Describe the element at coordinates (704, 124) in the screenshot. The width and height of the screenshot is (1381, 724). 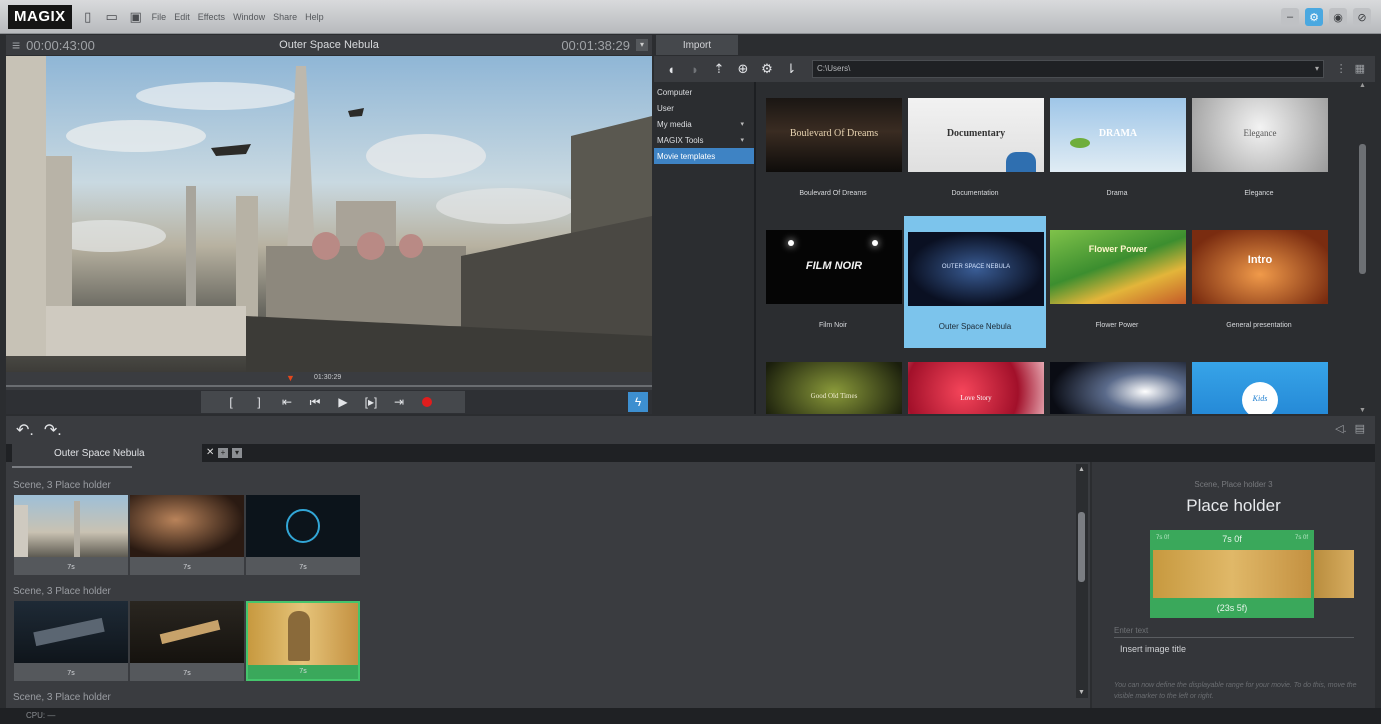
I see `tree-item-my-media: My media ▾` at that location.